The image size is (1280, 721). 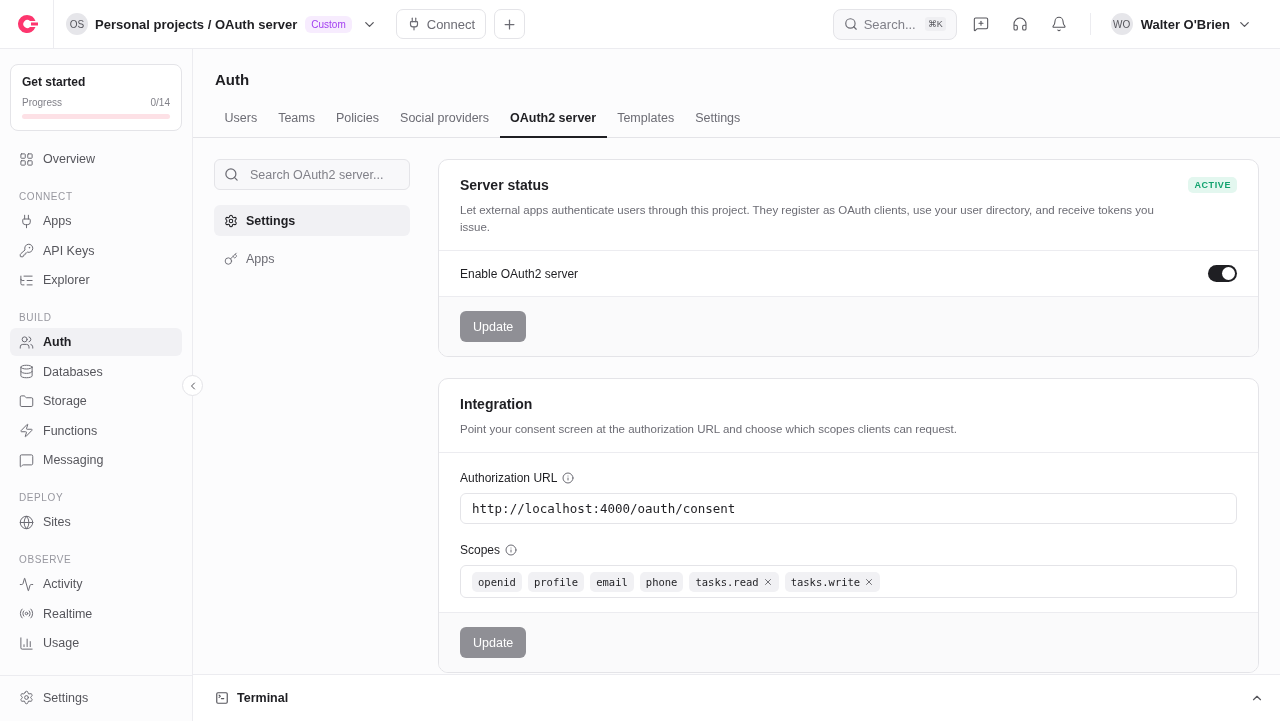 I want to click on toggle-label: Enable OAuth2 server, so click(x=519, y=273).